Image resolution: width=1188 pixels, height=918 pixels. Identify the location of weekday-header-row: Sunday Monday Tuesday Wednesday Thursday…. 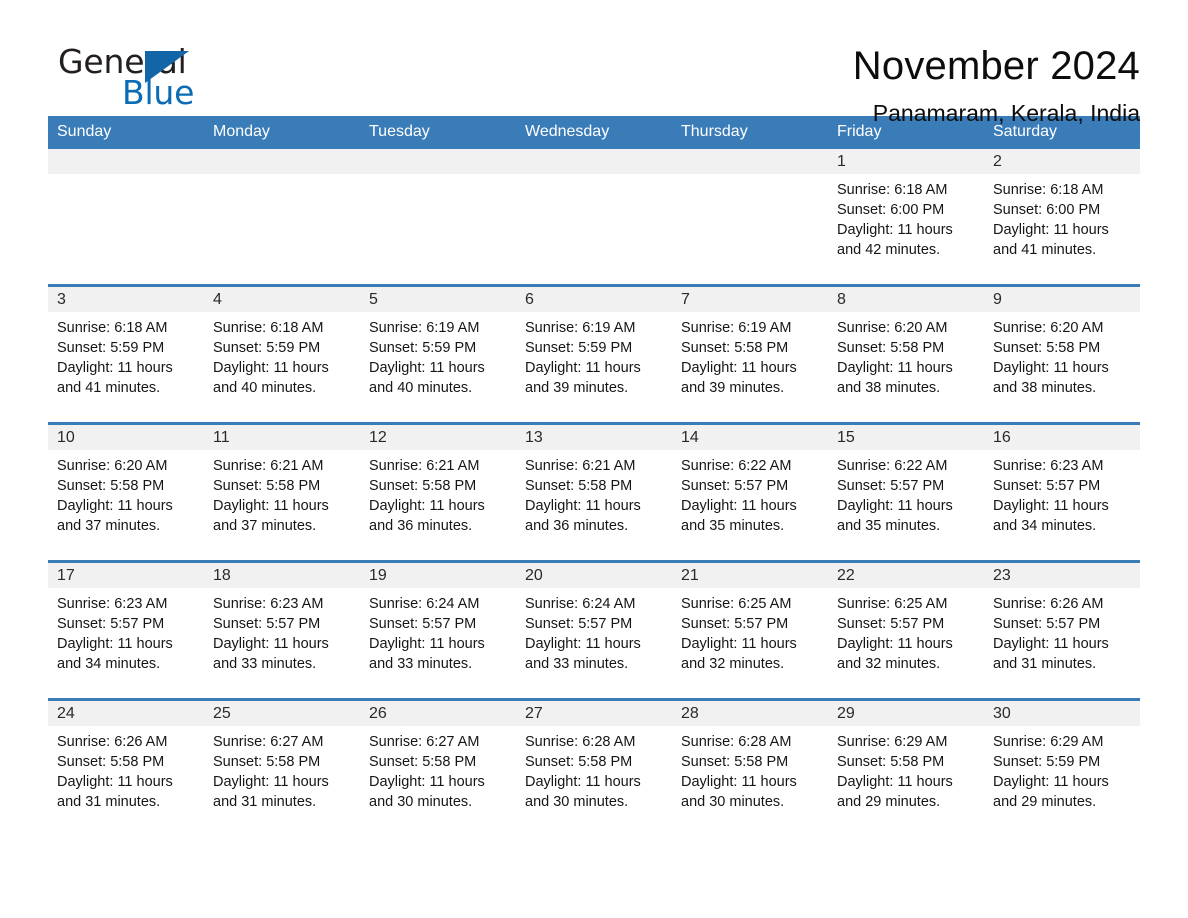
(594, 132).